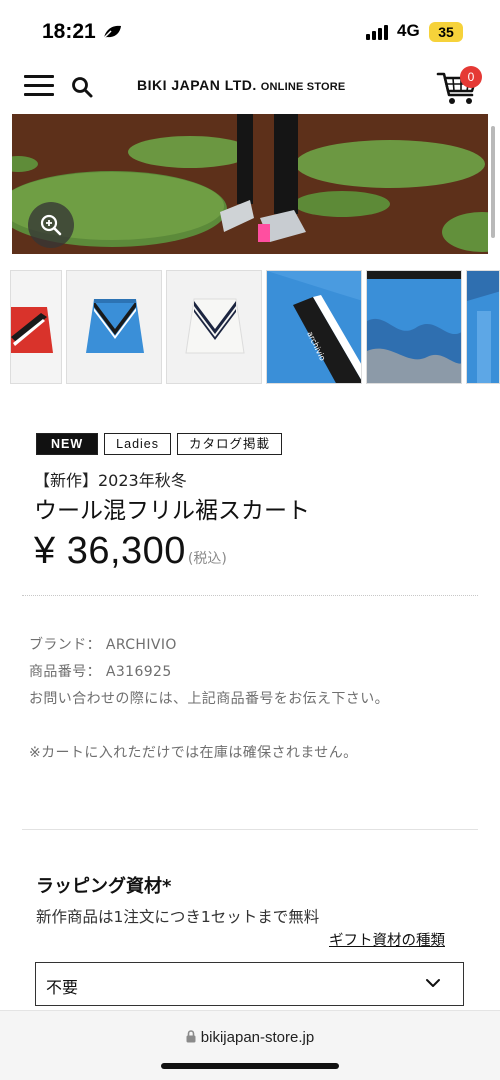  Describe the element at coordinates (39, 87) in the screenshot. I see `menu-icon` at that location.